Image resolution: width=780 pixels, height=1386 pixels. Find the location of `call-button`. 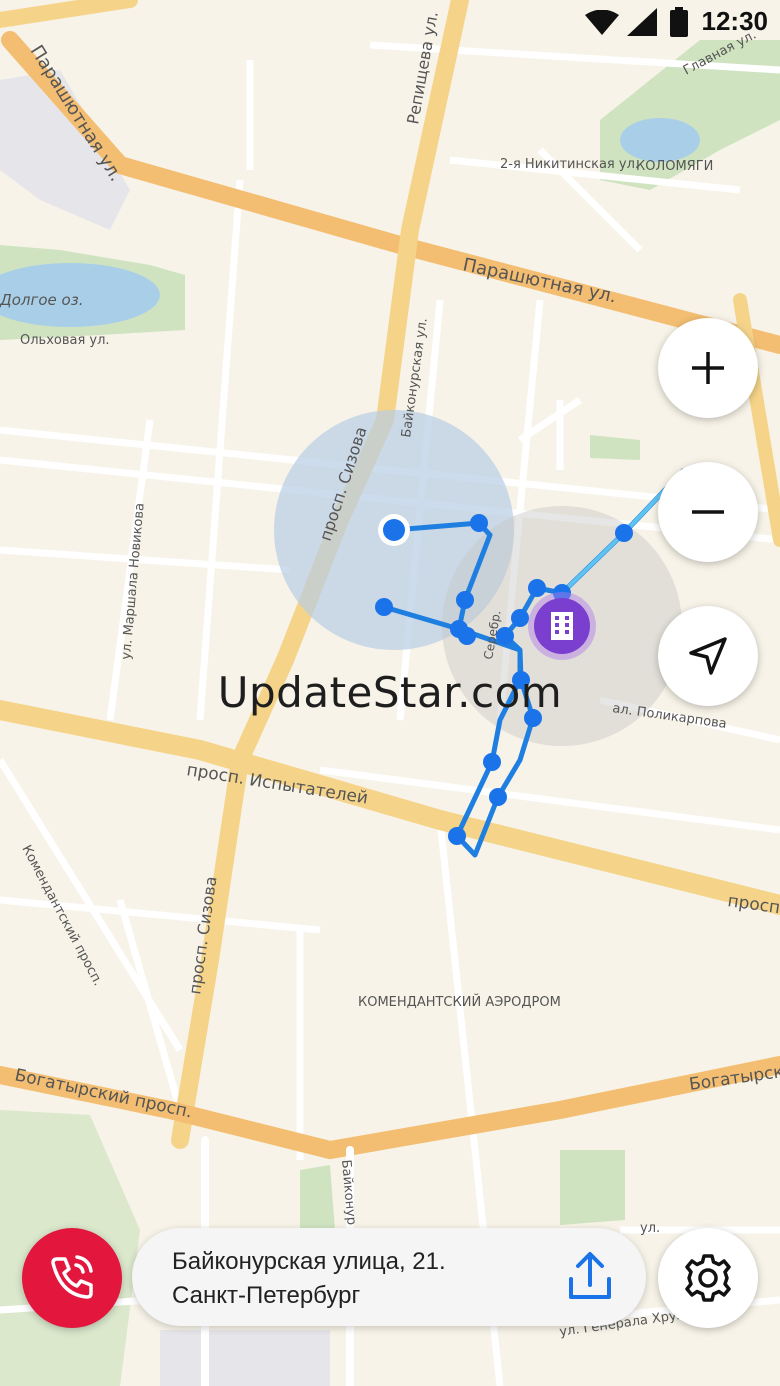

call-button is located at coordinates (72, 1278).